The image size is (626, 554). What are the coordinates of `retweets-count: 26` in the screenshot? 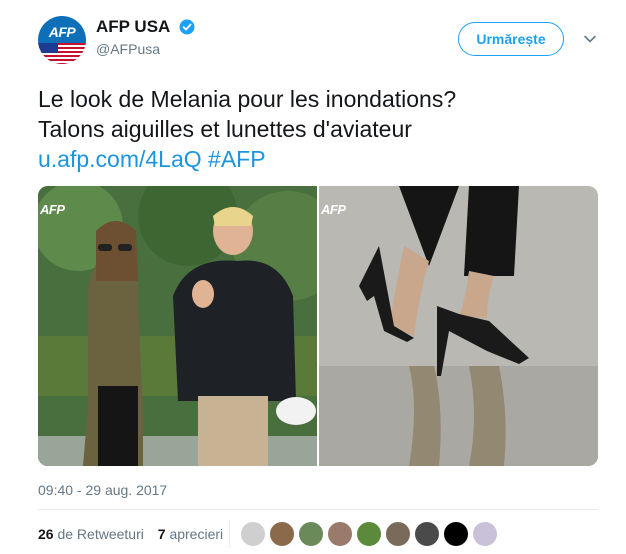 It's located at (46, 534).